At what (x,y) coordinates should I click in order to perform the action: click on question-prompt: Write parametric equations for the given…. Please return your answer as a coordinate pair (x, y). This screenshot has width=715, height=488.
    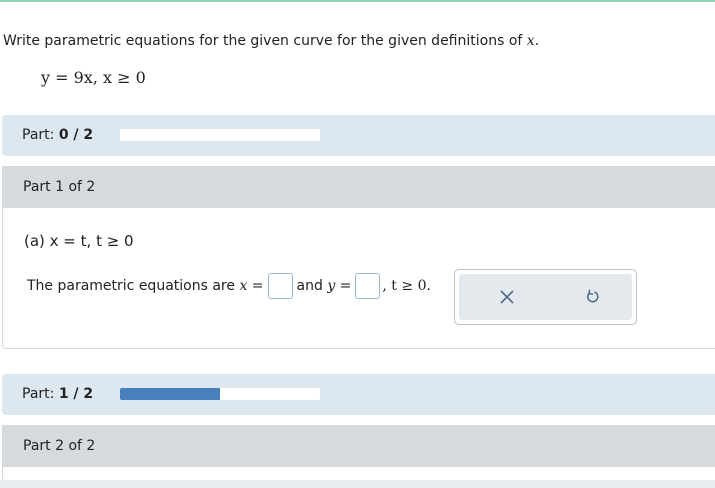
    Looking at the image, I should click on (271, 41).